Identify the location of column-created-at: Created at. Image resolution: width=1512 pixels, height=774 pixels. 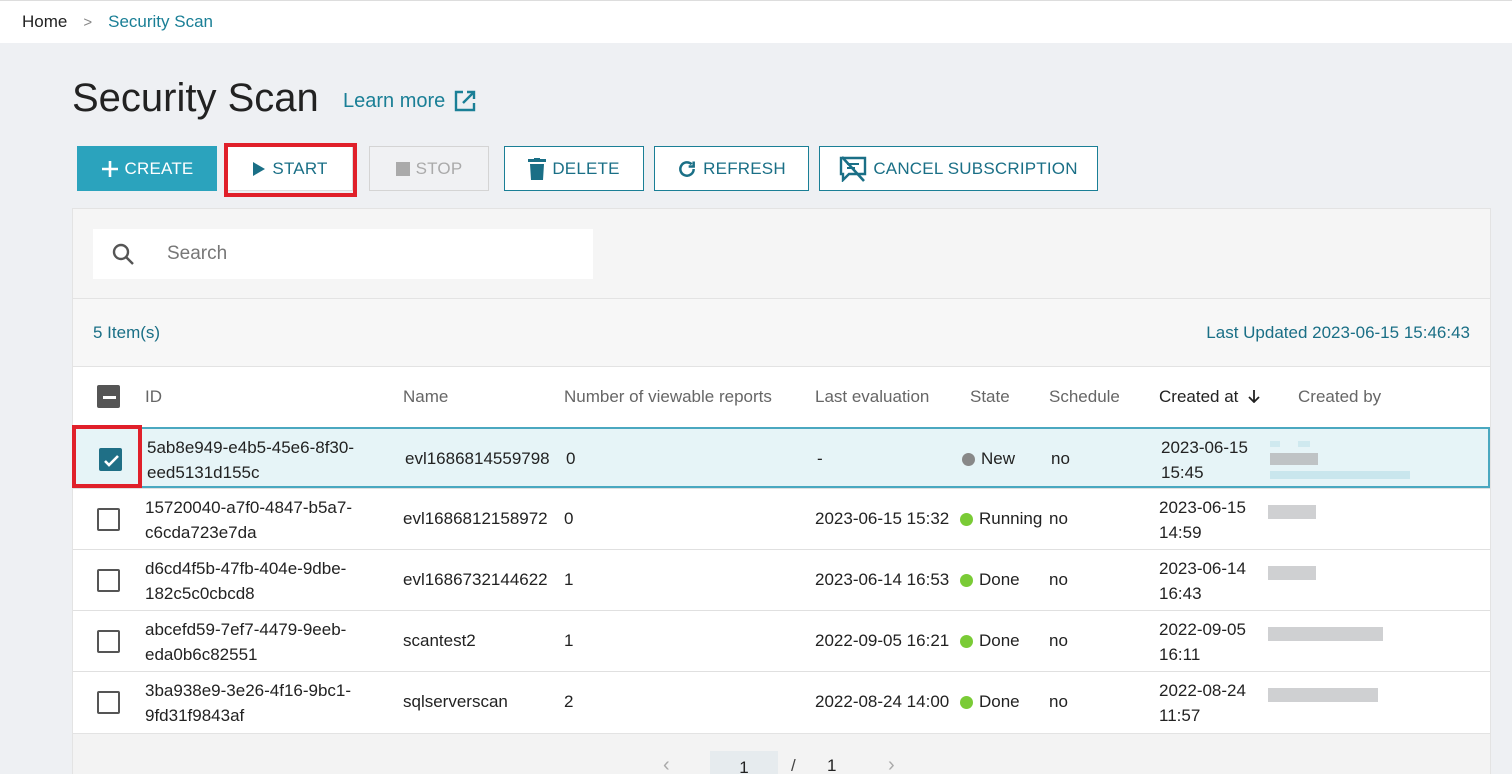
(1210, 397).